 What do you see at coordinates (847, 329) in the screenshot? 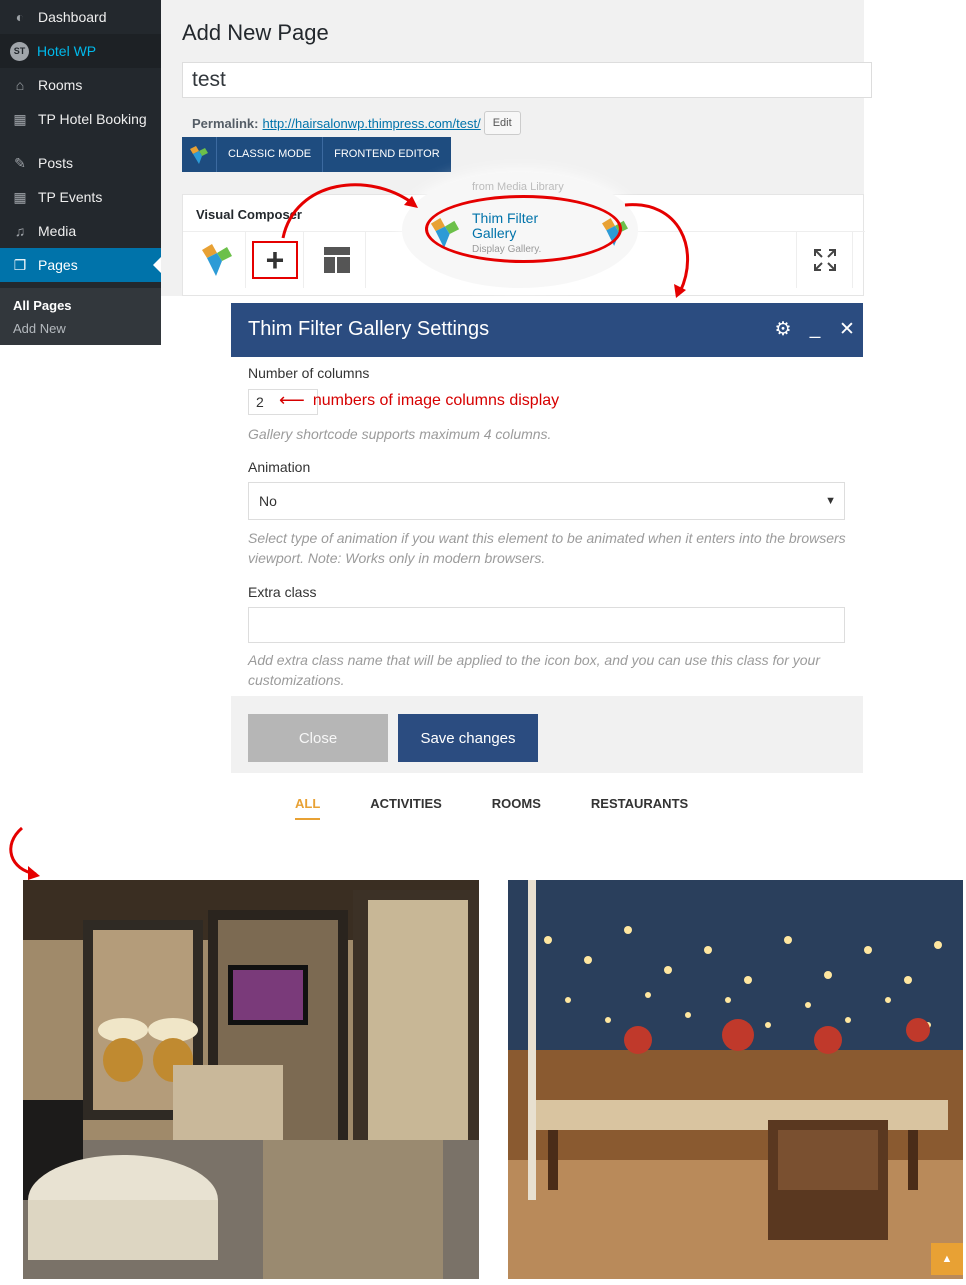
I see `close-icon: ✕` at bounding box center [847, 329].